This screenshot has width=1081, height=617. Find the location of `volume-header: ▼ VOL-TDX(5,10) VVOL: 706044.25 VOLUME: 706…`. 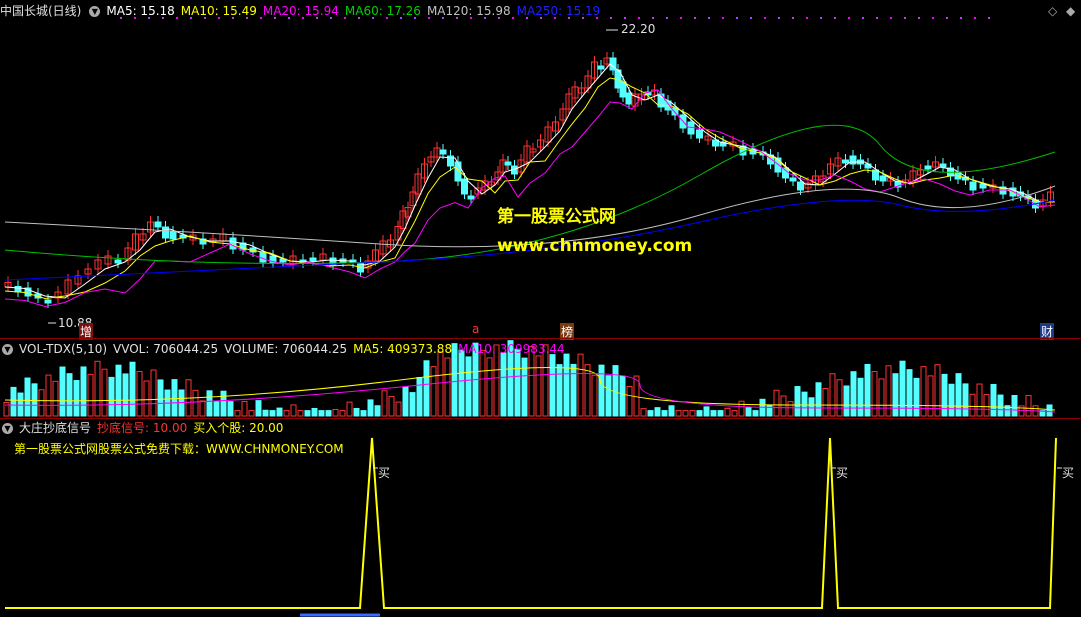

volume-header: ▼ VOL-TDX(5,10) VVOL: 706044.25 VOLUME: 706… is located at coordinates (285, 349).